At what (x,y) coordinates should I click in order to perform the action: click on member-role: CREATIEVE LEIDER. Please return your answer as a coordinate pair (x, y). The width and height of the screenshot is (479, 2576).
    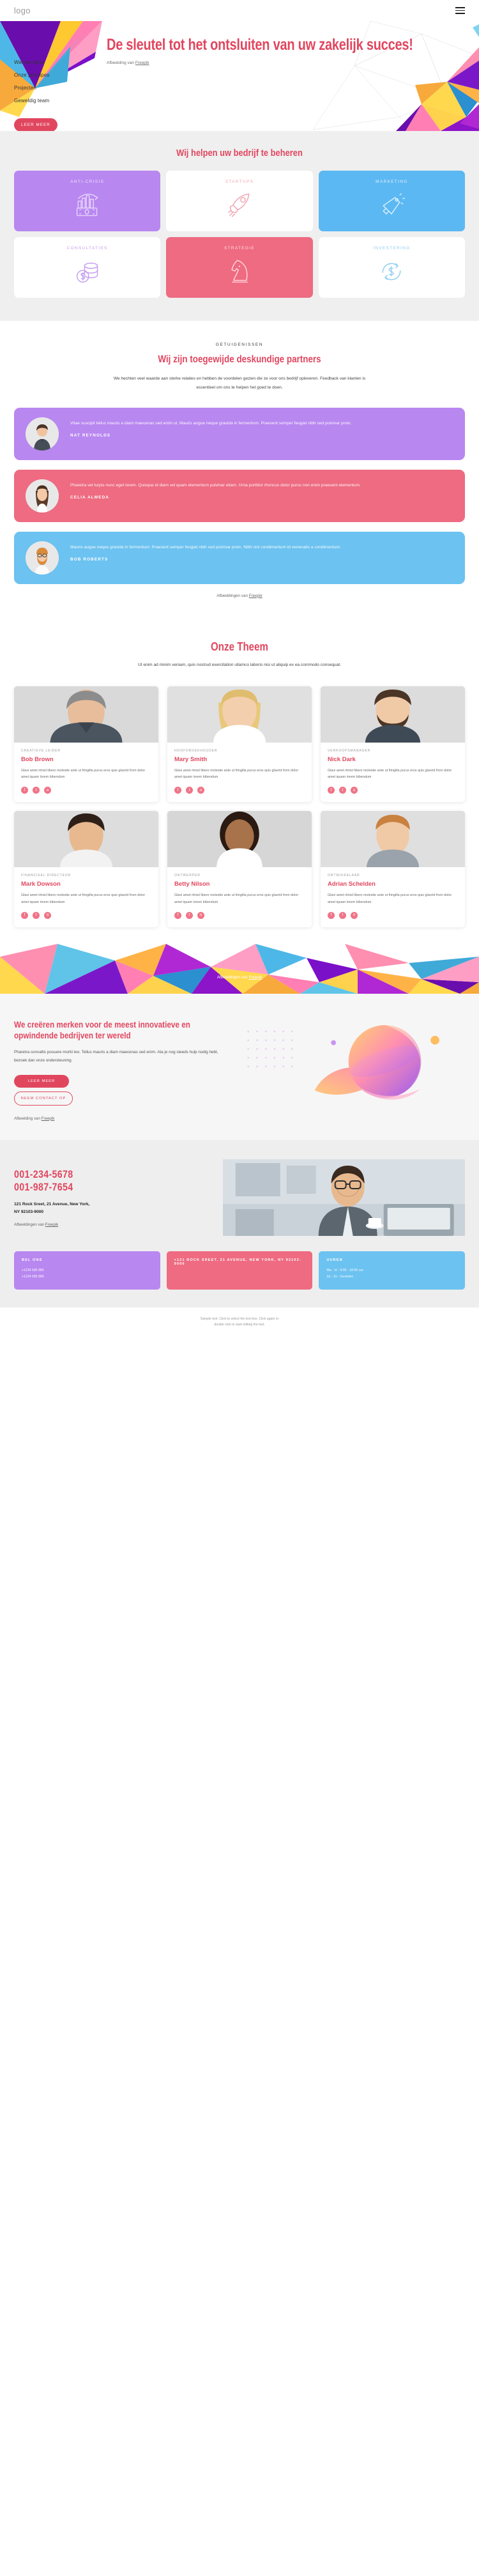
    Looking at the image, I should click on (41, 750).